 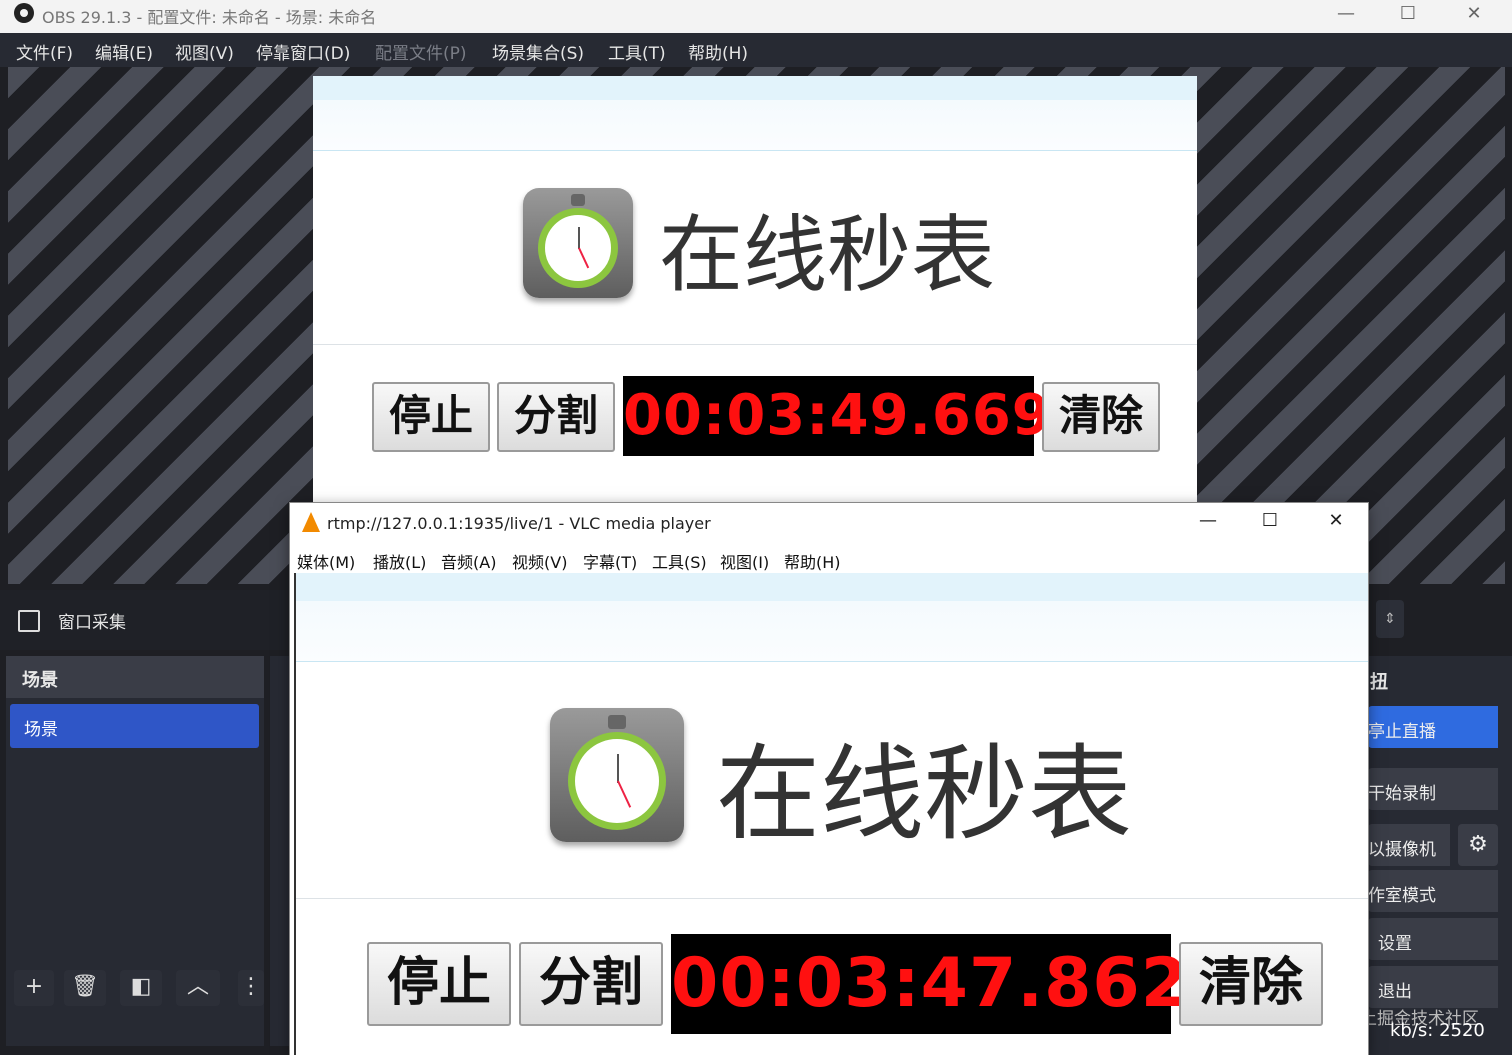 What do you see at coordinates (1437, 1030) in the screenshot?
I see `bitrate-status: kb/s: 2520` at bounding box center [1437, 1030].